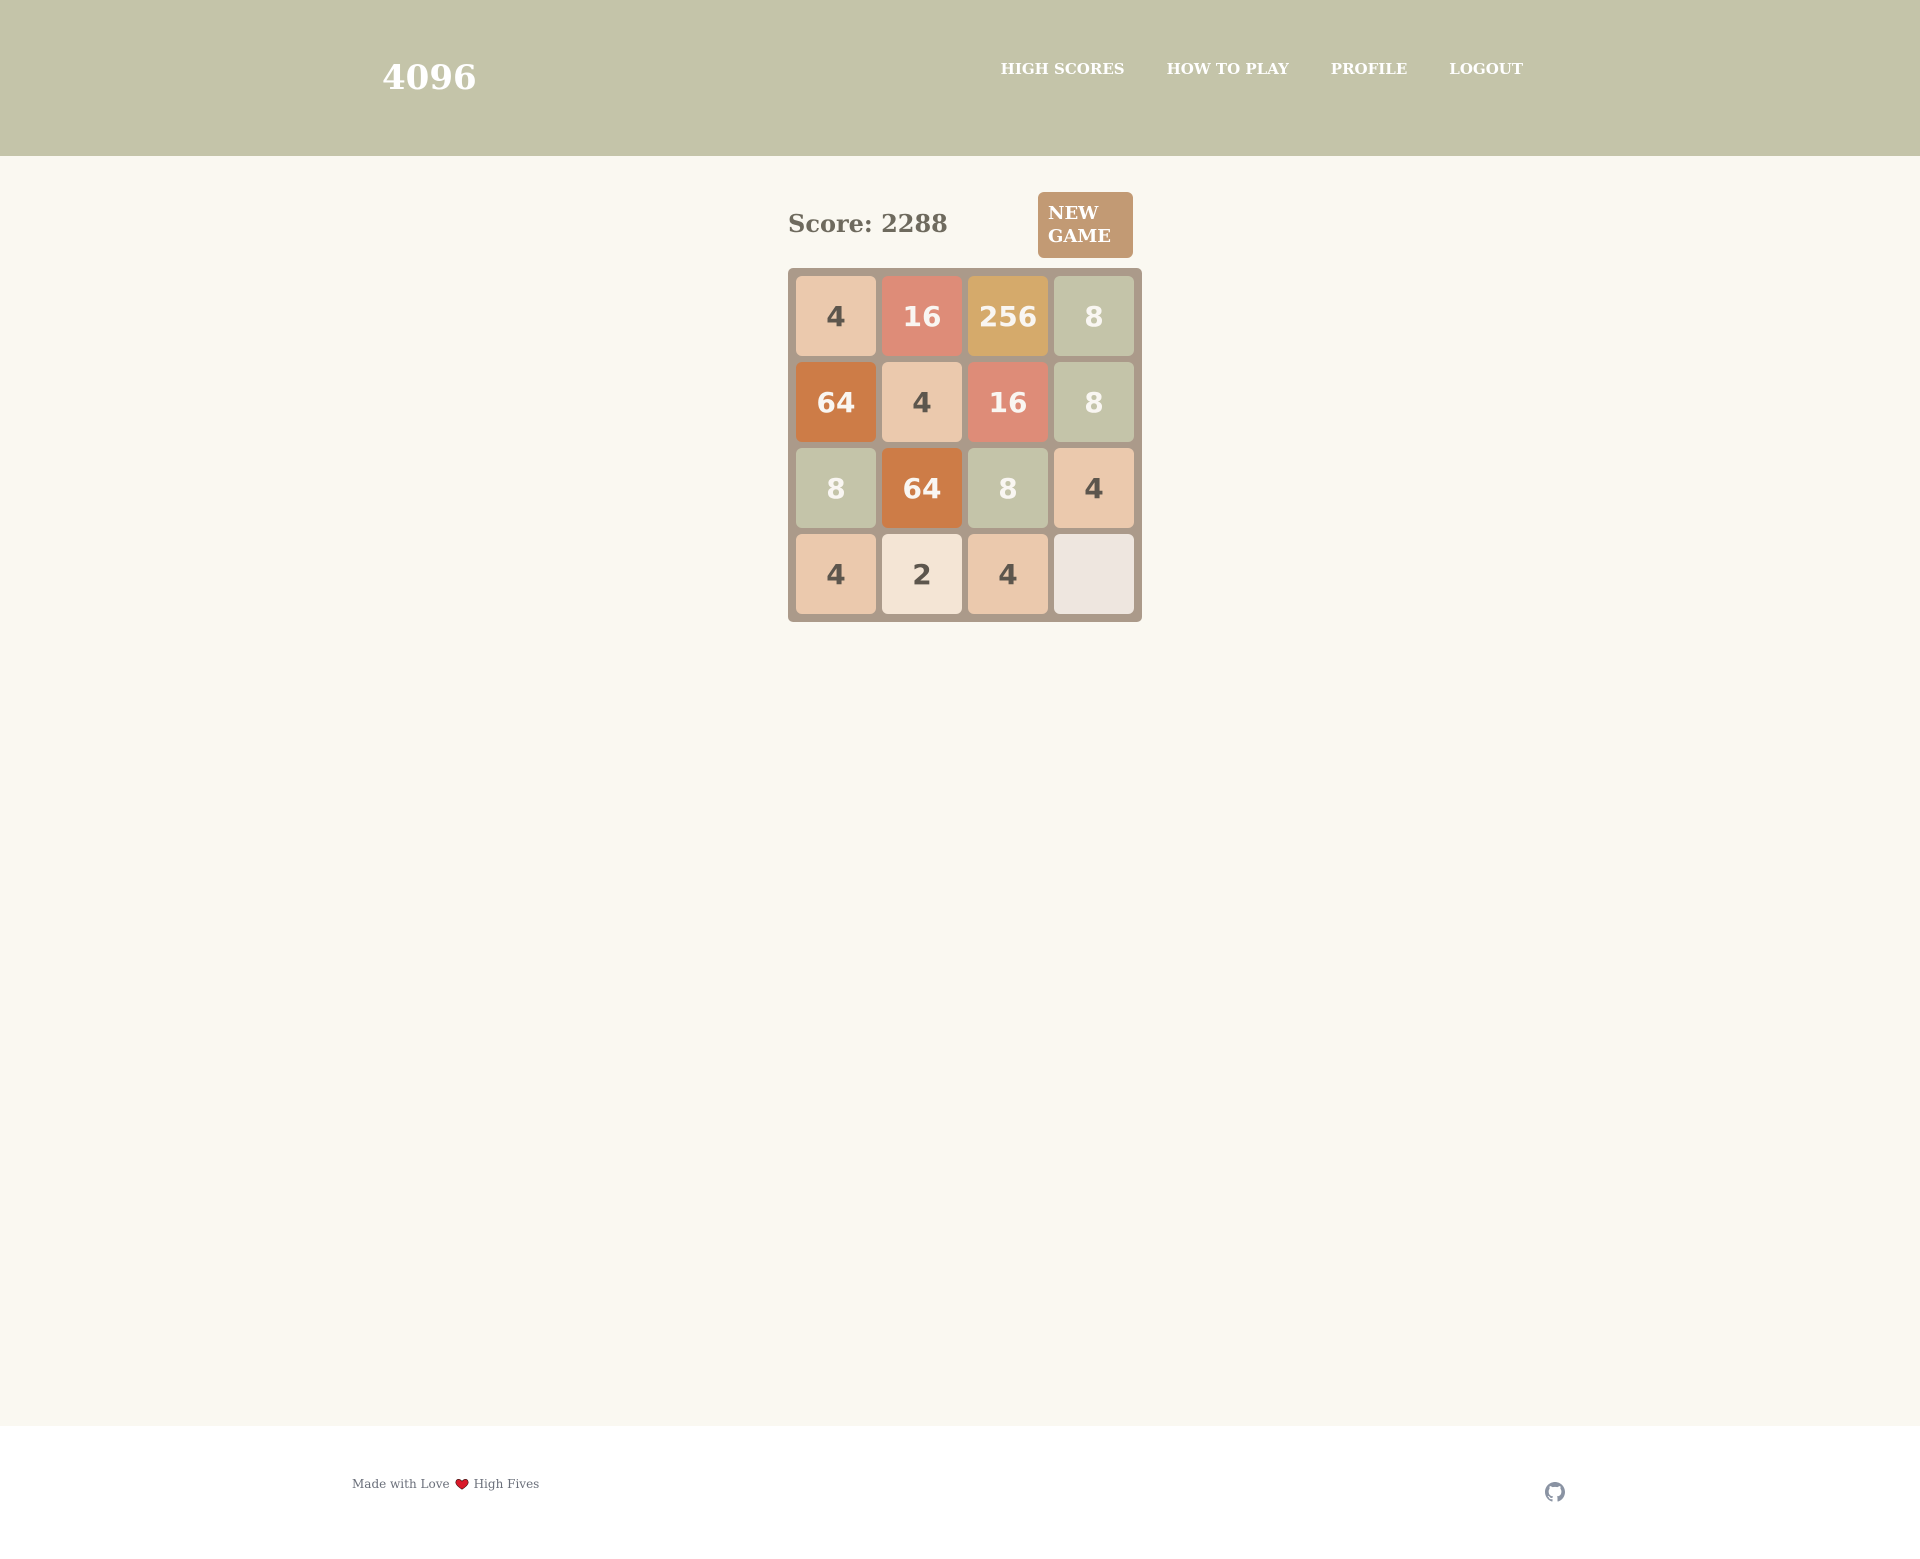 Image resolution: width=1920 pixels, height=1559 pixels. I want to click on github-icon, so click(1555, 1492).